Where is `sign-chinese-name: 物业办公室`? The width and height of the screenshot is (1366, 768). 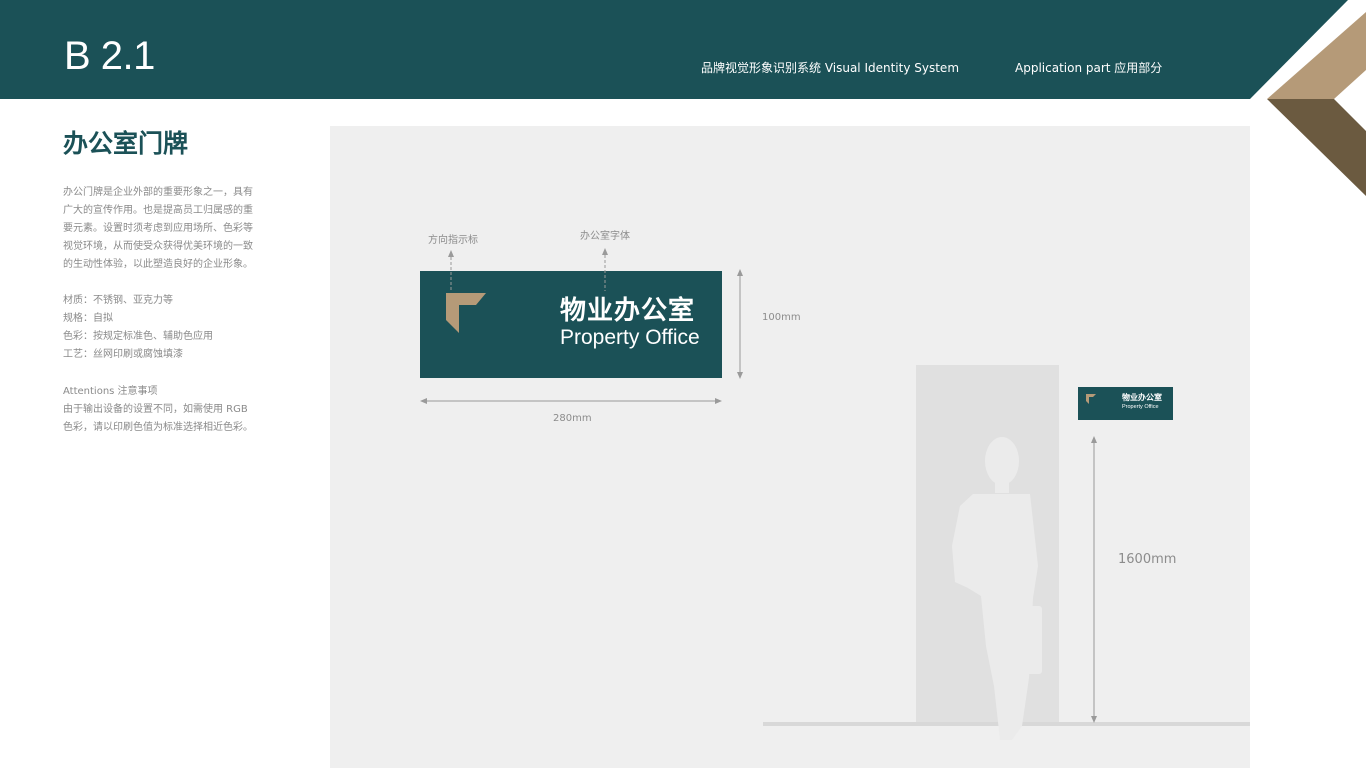
sign-chinese-name: 物业办公室 is located at coordinates (628, 311).